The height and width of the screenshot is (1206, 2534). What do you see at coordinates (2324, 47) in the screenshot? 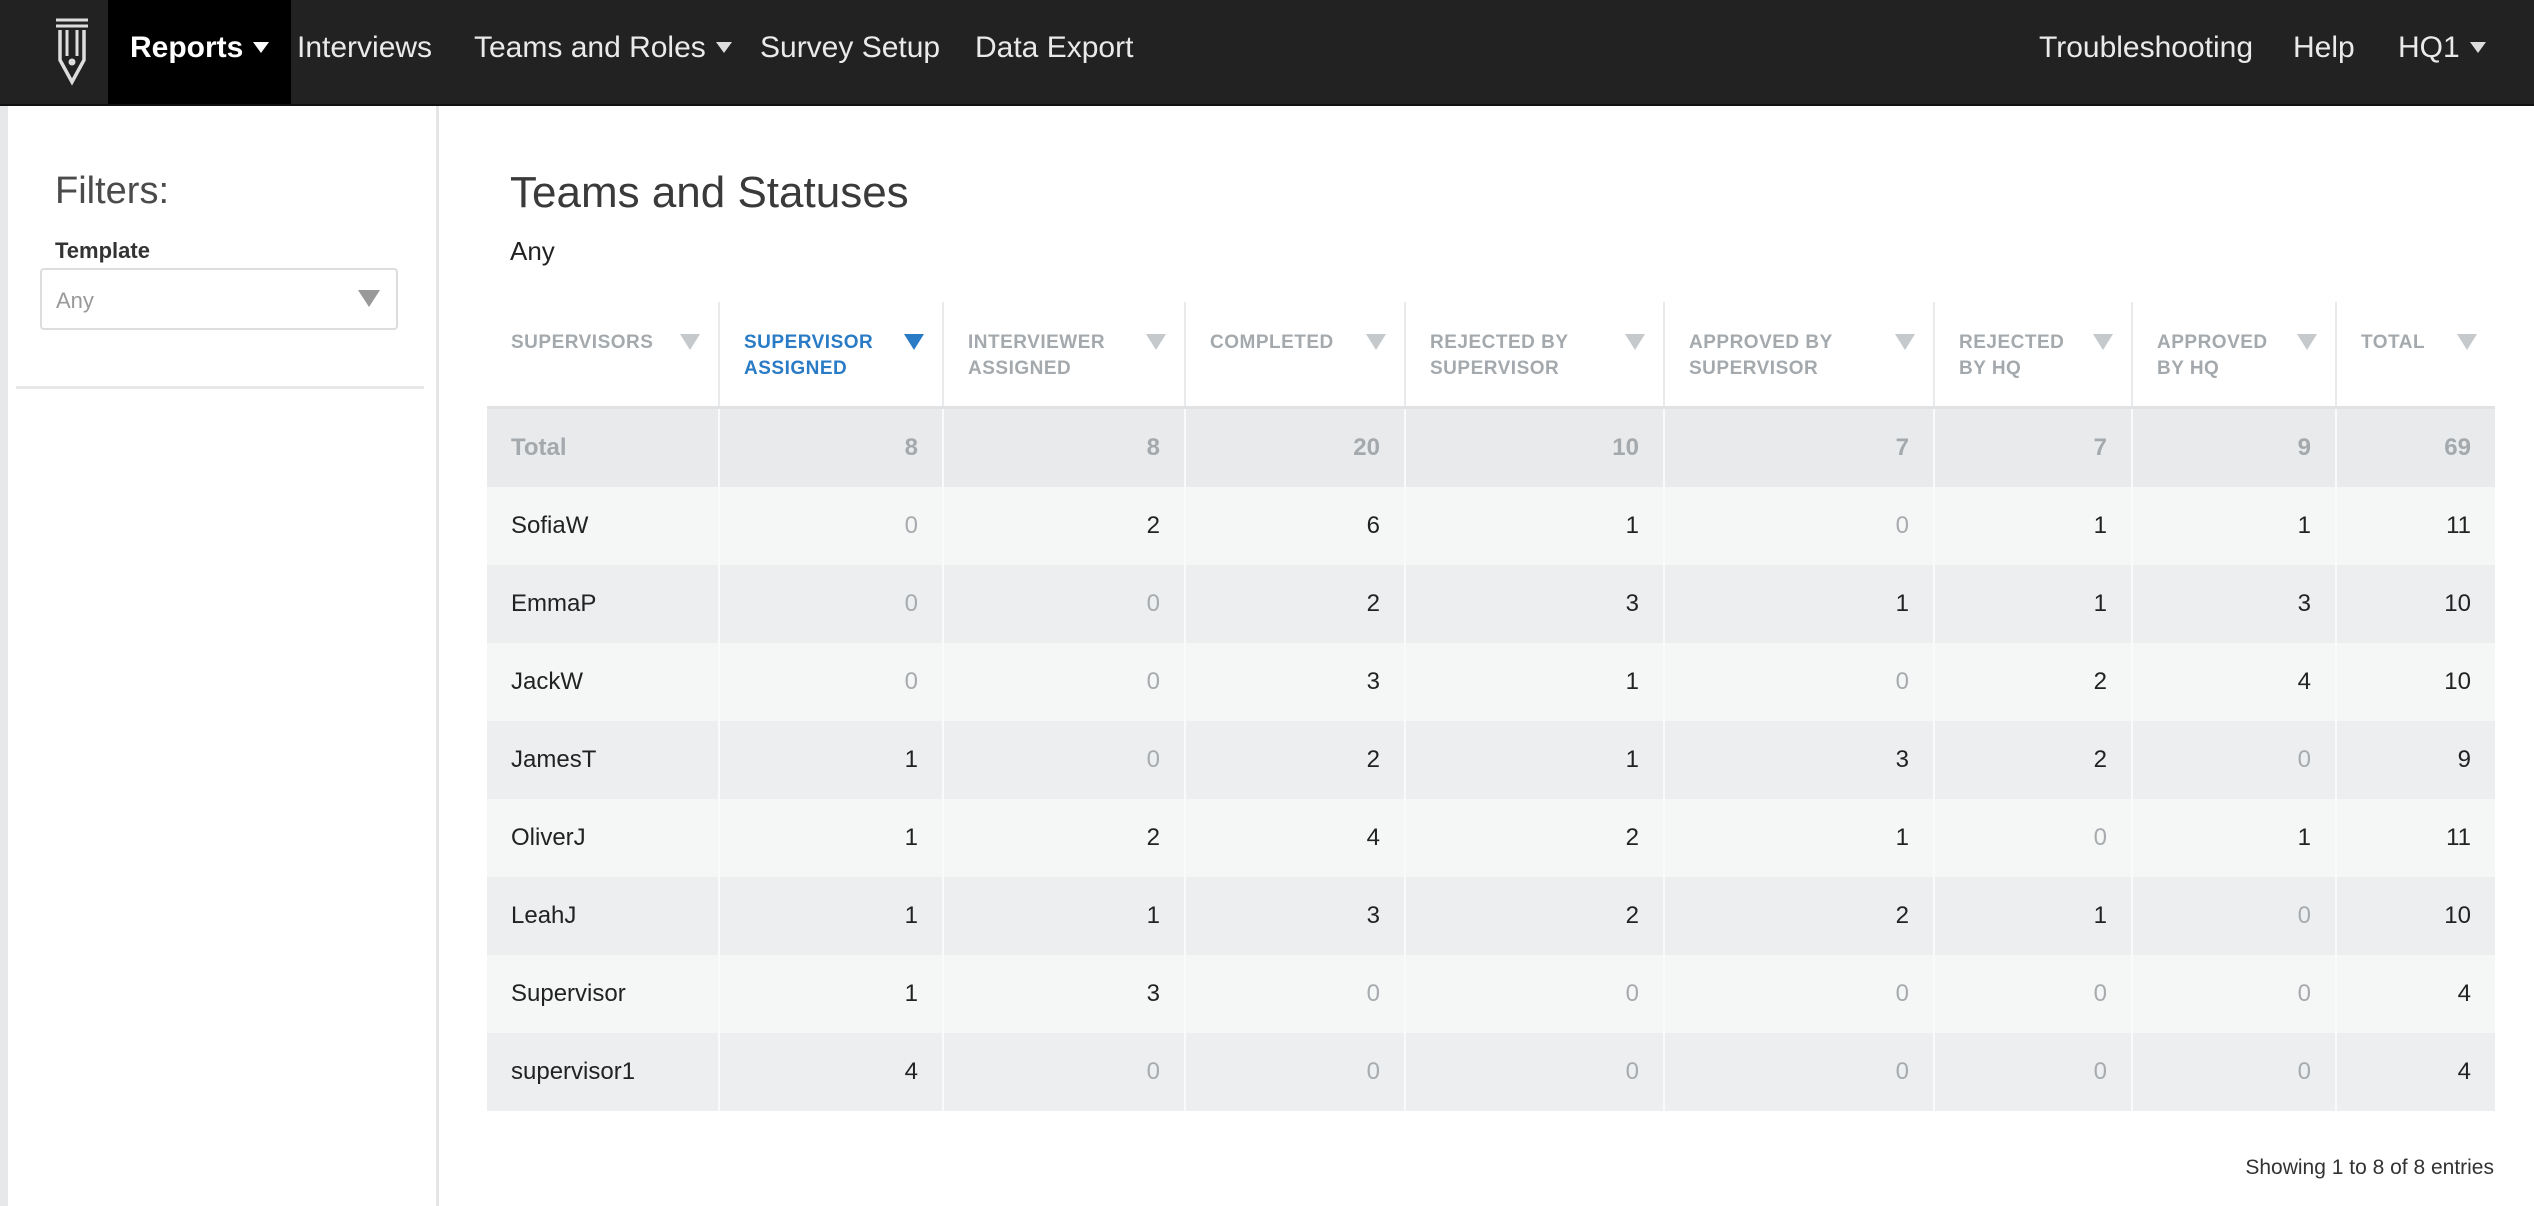
I see `nav-help-label: Help` at bounding box center [2324, 47].